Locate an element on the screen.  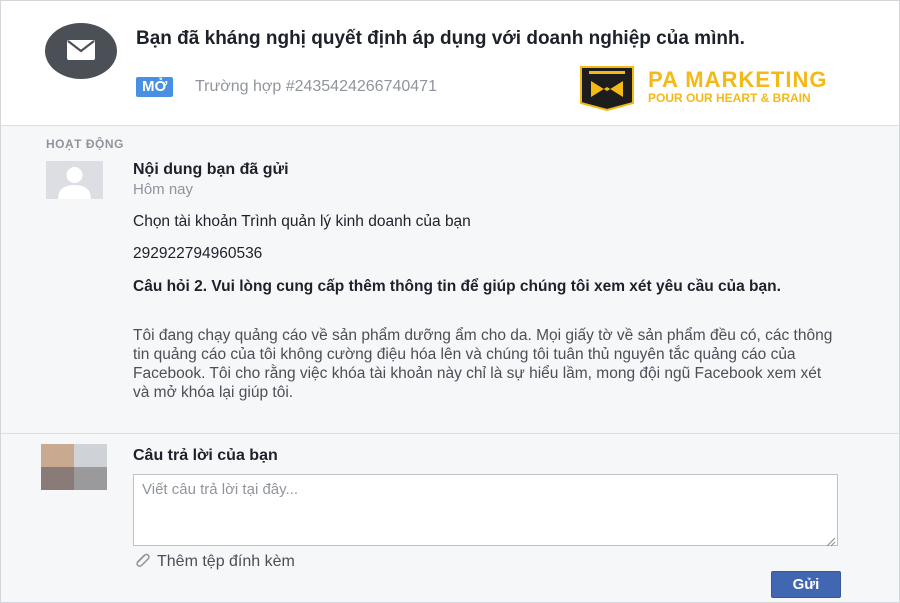
add-attachment-link: Thêm tệp đính kèm is located at coordinates (214, 562).